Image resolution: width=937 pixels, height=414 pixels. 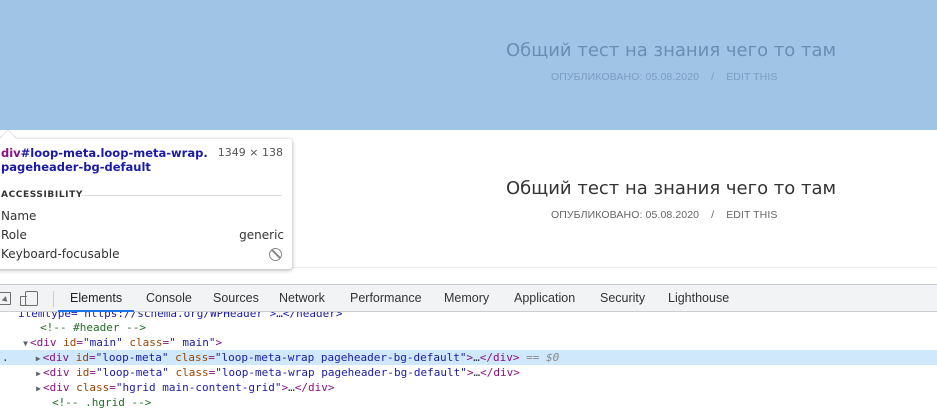 I want to click on dom-node-line: ▼ <div id="main" class=" main">, so click(x=468, y=342).